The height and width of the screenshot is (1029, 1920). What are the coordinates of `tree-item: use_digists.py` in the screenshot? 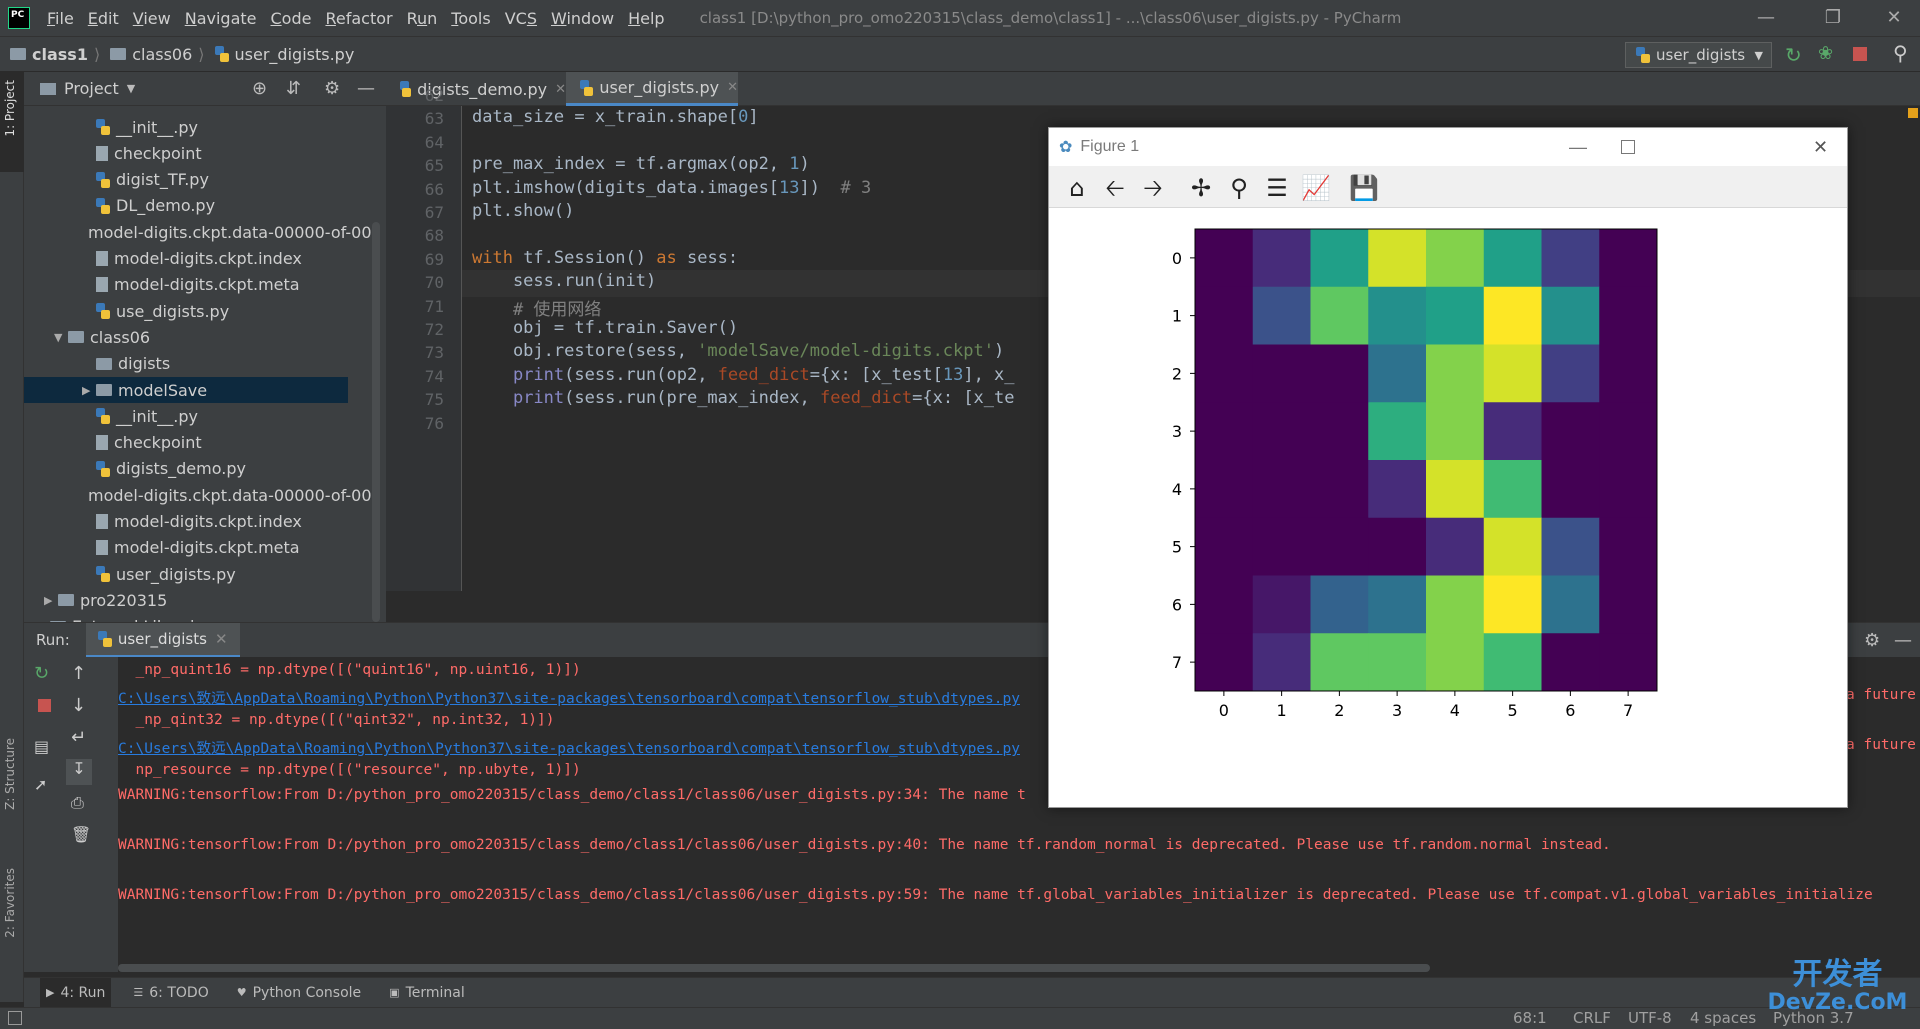 It's located at (186, 311).